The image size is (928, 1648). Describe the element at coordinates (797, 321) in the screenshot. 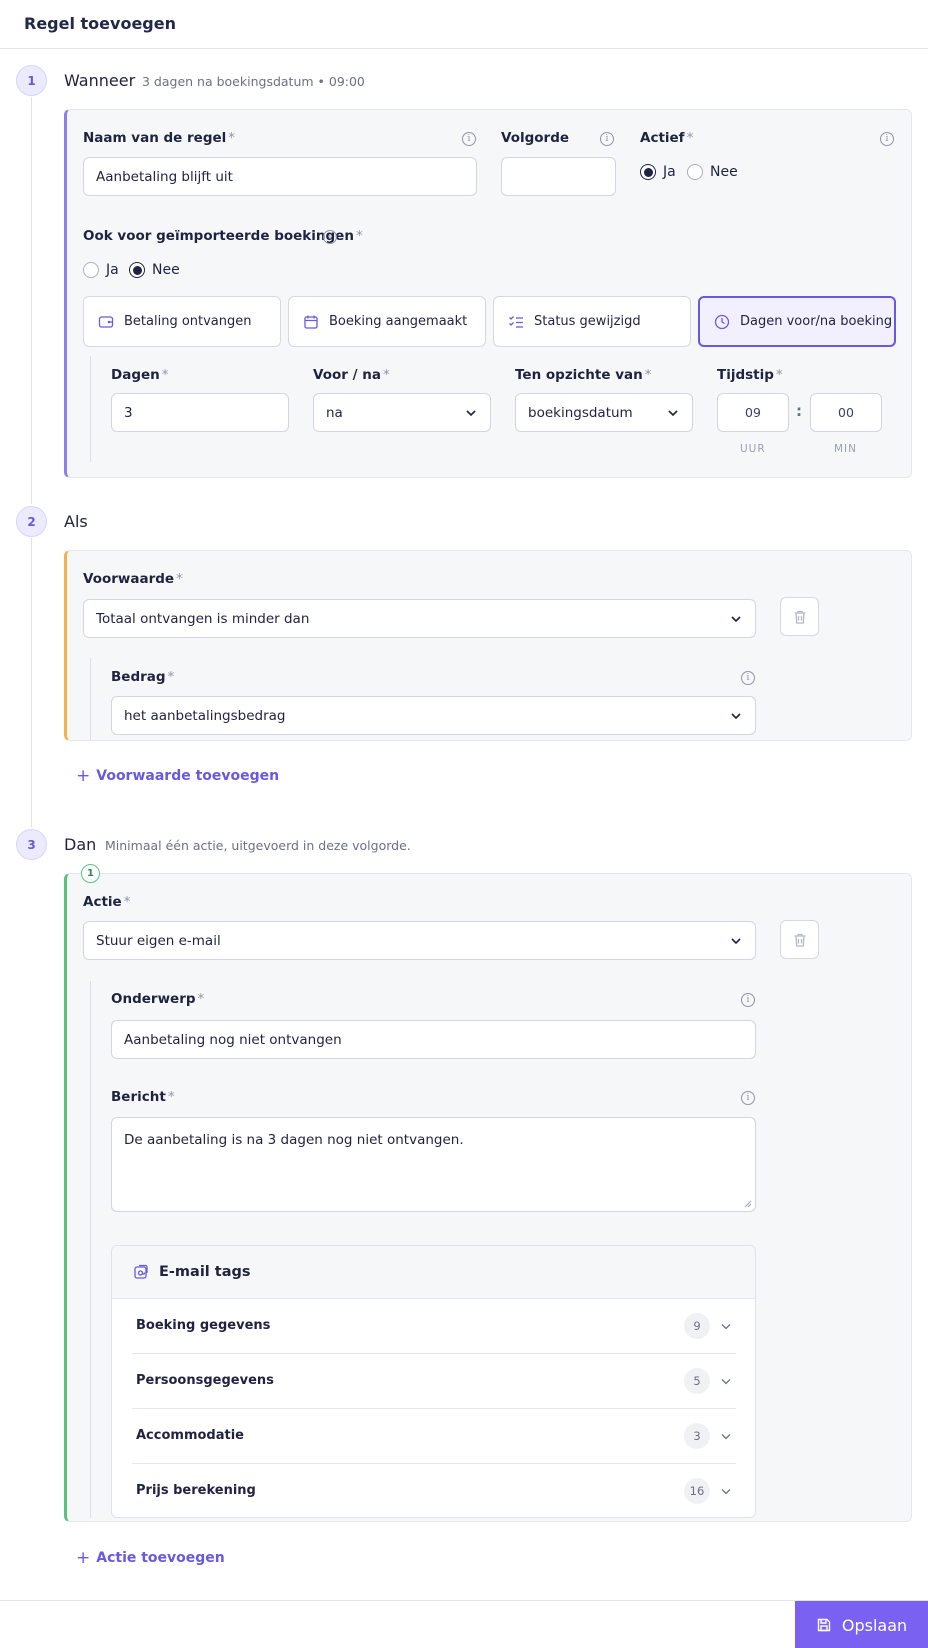

I see `trigger-days-before-after: Dagen voor/na boeking` at that location.